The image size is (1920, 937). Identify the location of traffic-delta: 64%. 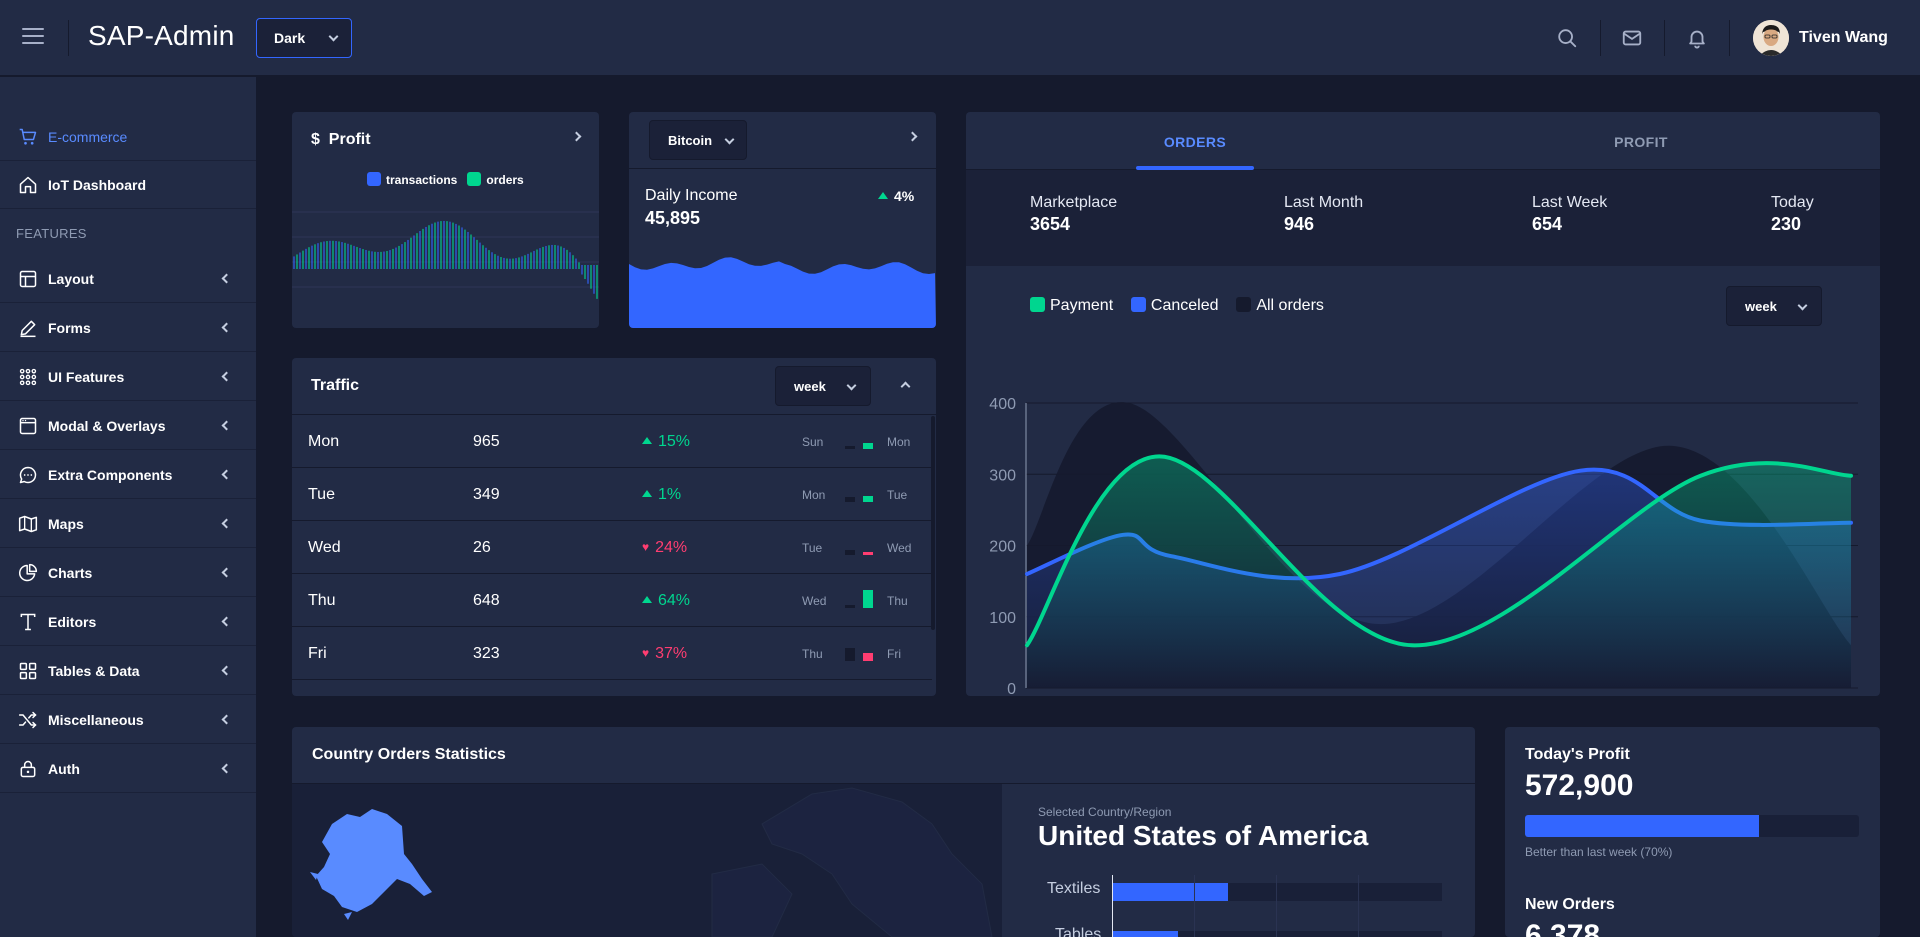
(666, 601).